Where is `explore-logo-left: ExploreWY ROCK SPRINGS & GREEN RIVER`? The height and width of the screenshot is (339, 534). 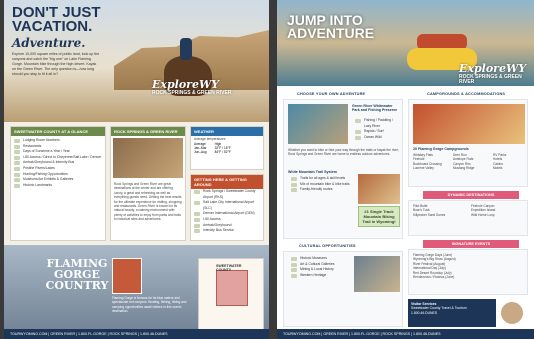
explore-logo-left: ExploreWY ROCK SPRINGS & GREEN RIVER is located at coordinates (191, 87).